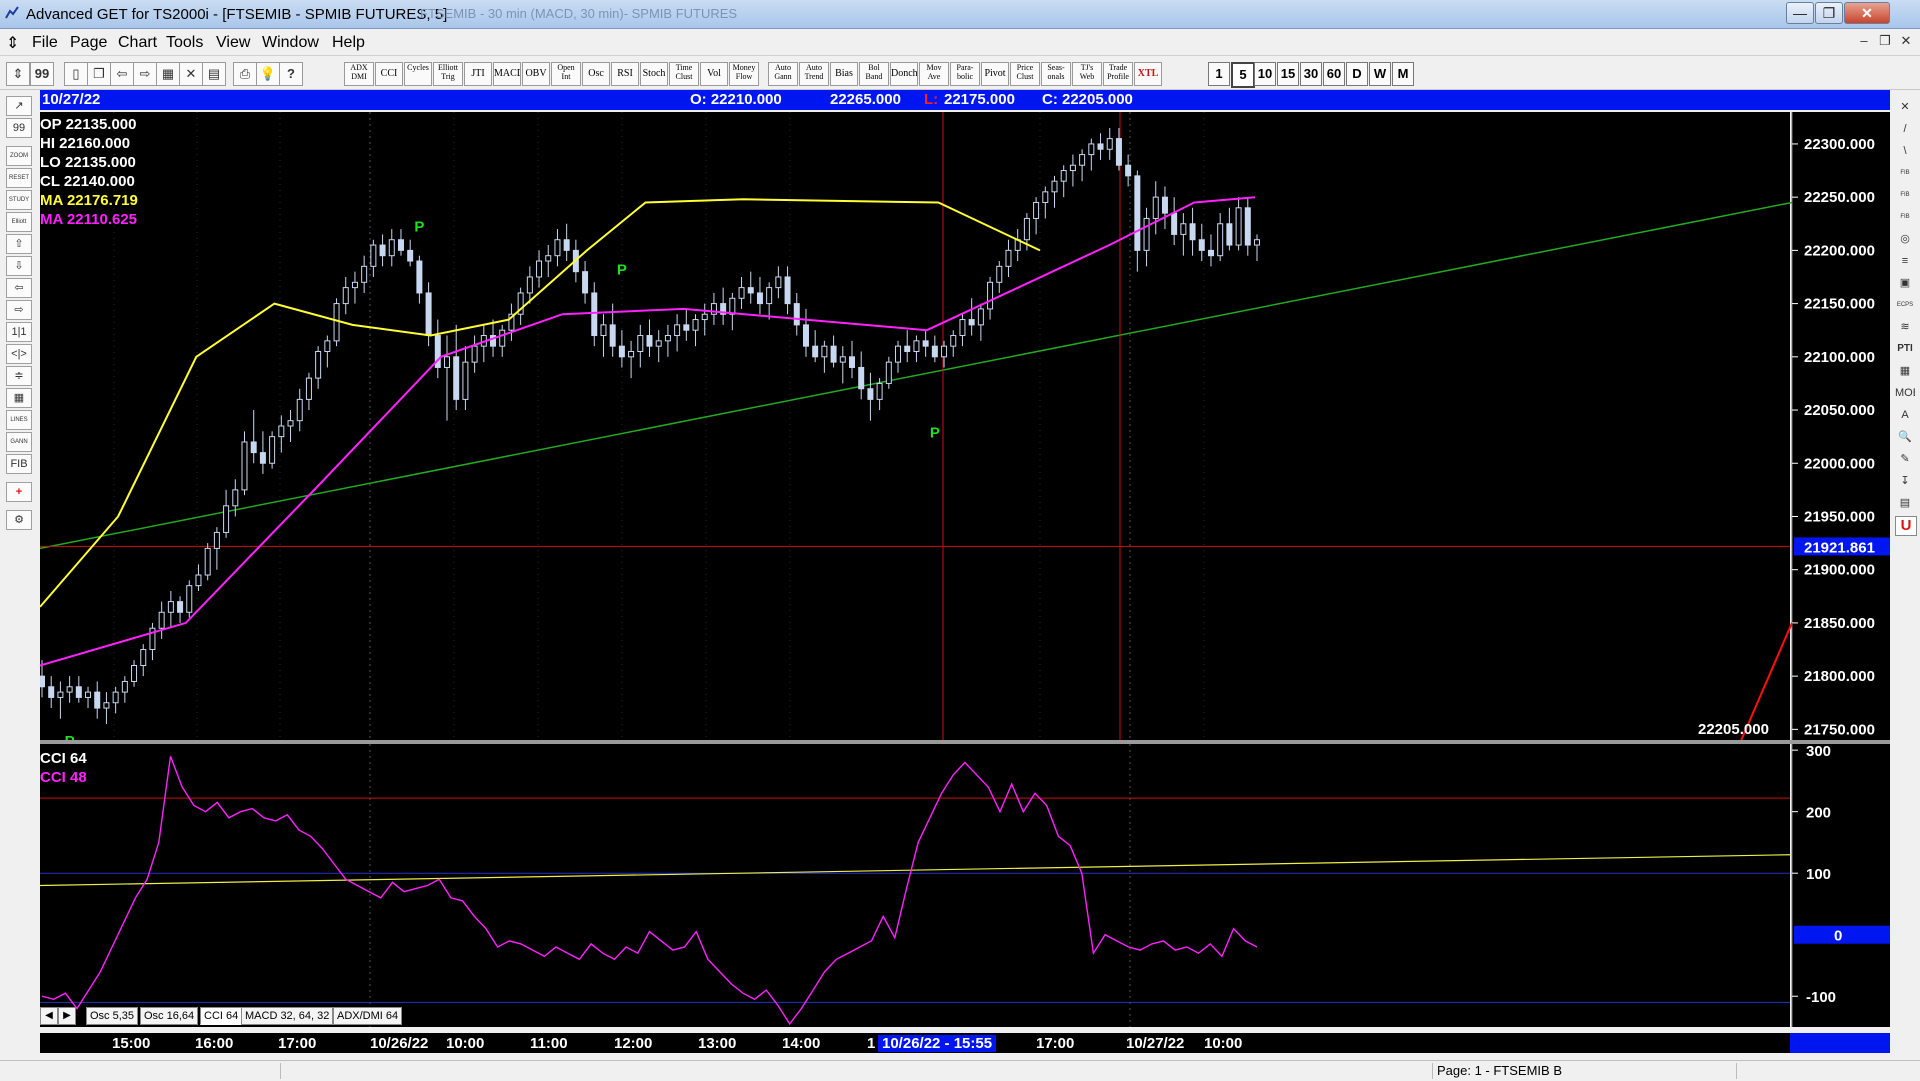  Describe the element at coordinates (268, 74) in the screenshot. I see `bulb-icon: 💡` at that location.